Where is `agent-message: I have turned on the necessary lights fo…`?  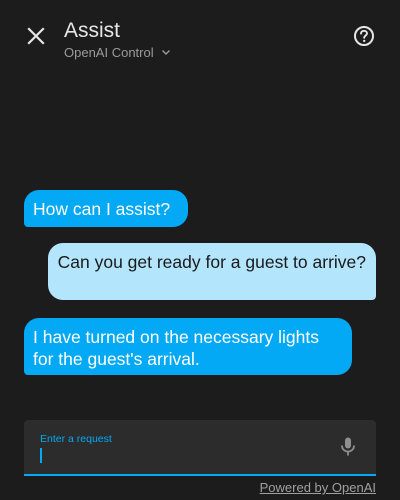
agent-message: I have turned on the necessary lights fo… is located at coordinates (188, 346).